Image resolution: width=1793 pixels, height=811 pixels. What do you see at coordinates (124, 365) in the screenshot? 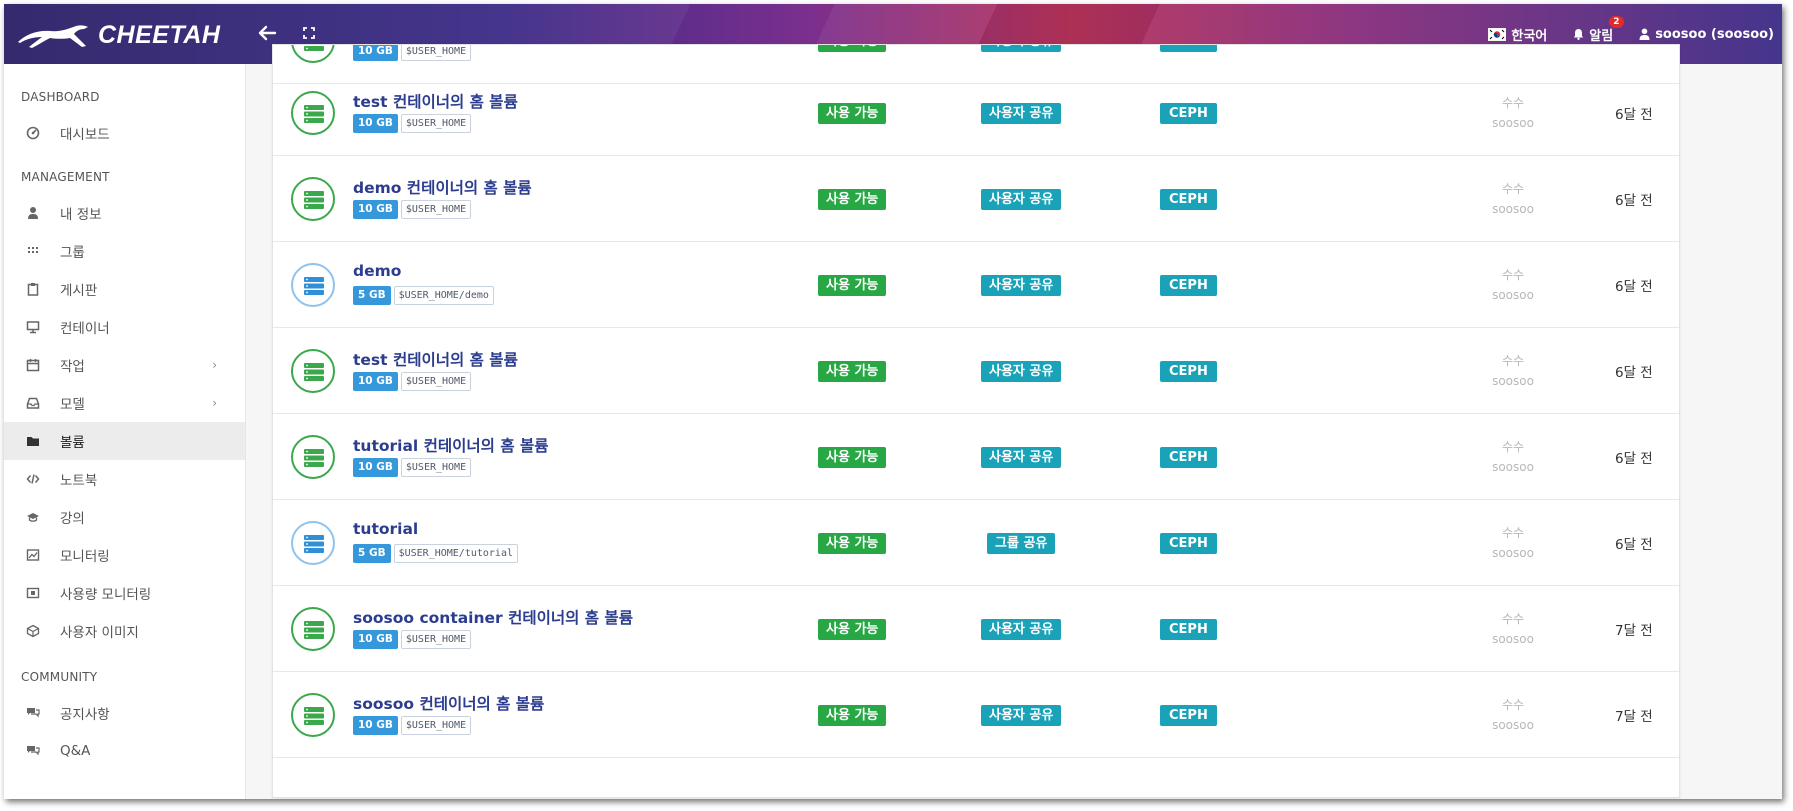
I see `sidebar-item-job: 작업 ›` at bounding box center [124, 365].